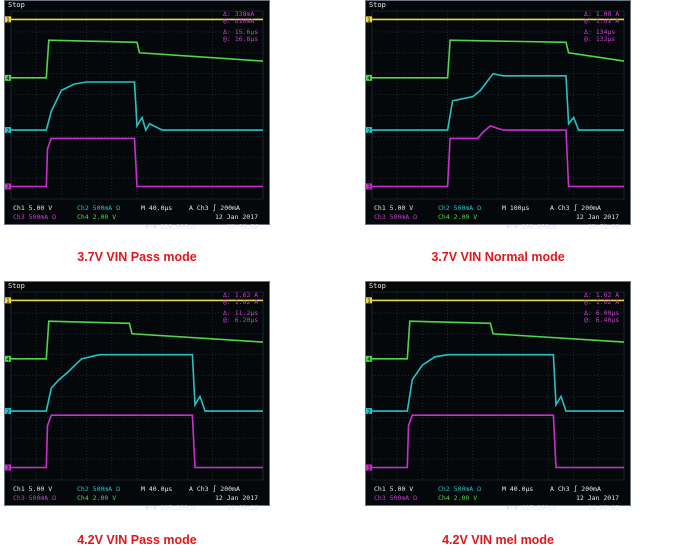 The height and width of the screenshot is (552, 680). I want to click on readouts: Δ: 1.62 A @: 1.62 A Δ: 6.00μs @: 6.40μs, so click(601, 308).